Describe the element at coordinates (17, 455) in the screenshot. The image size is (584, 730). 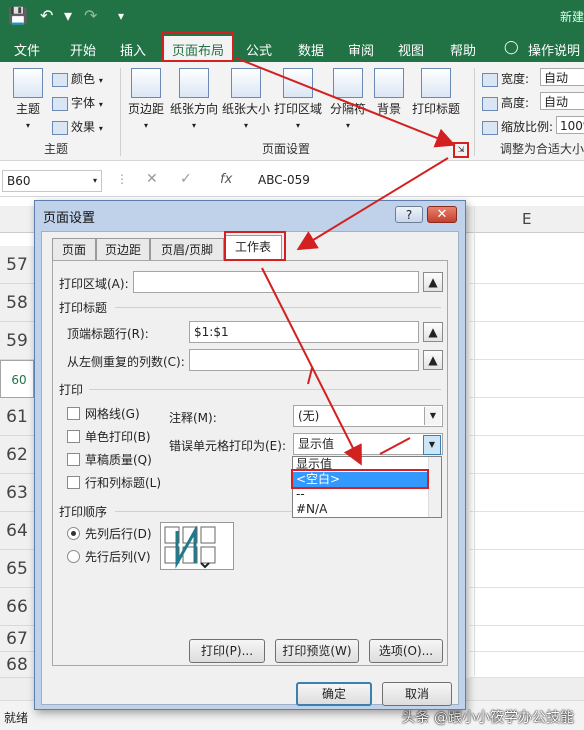
I see `row-header: 62` at that location.